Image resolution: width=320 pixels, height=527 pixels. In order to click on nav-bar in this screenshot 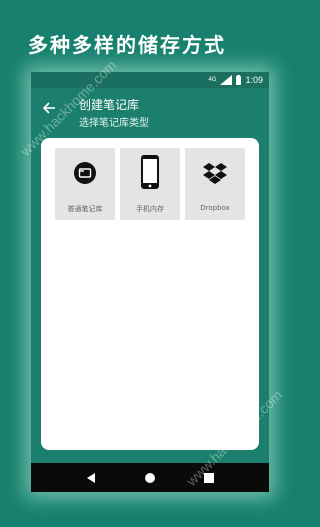, I will do `click(150, 477)`.